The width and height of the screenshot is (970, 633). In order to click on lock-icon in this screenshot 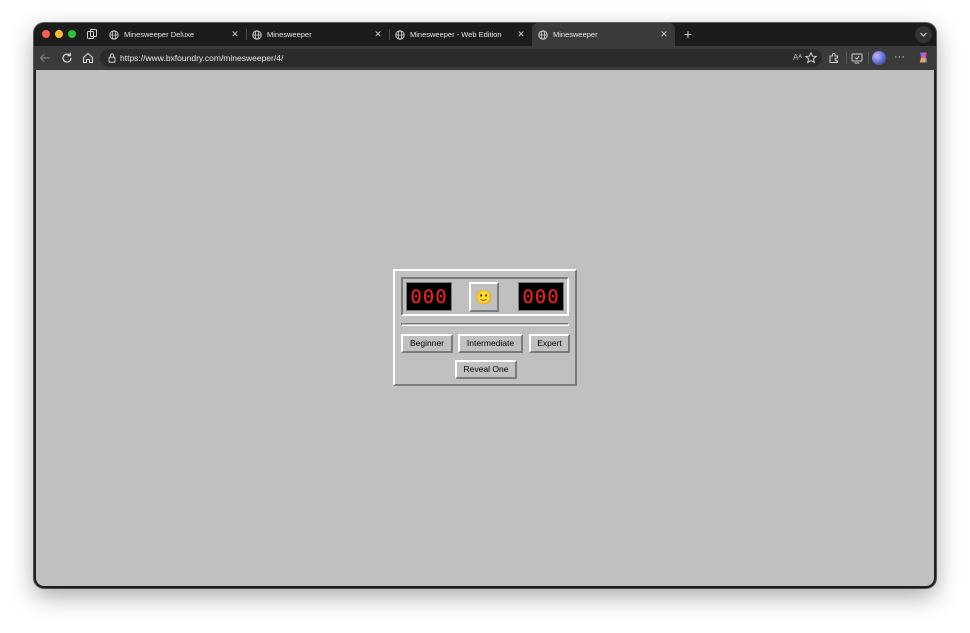, I will do `click(112, 58)`.